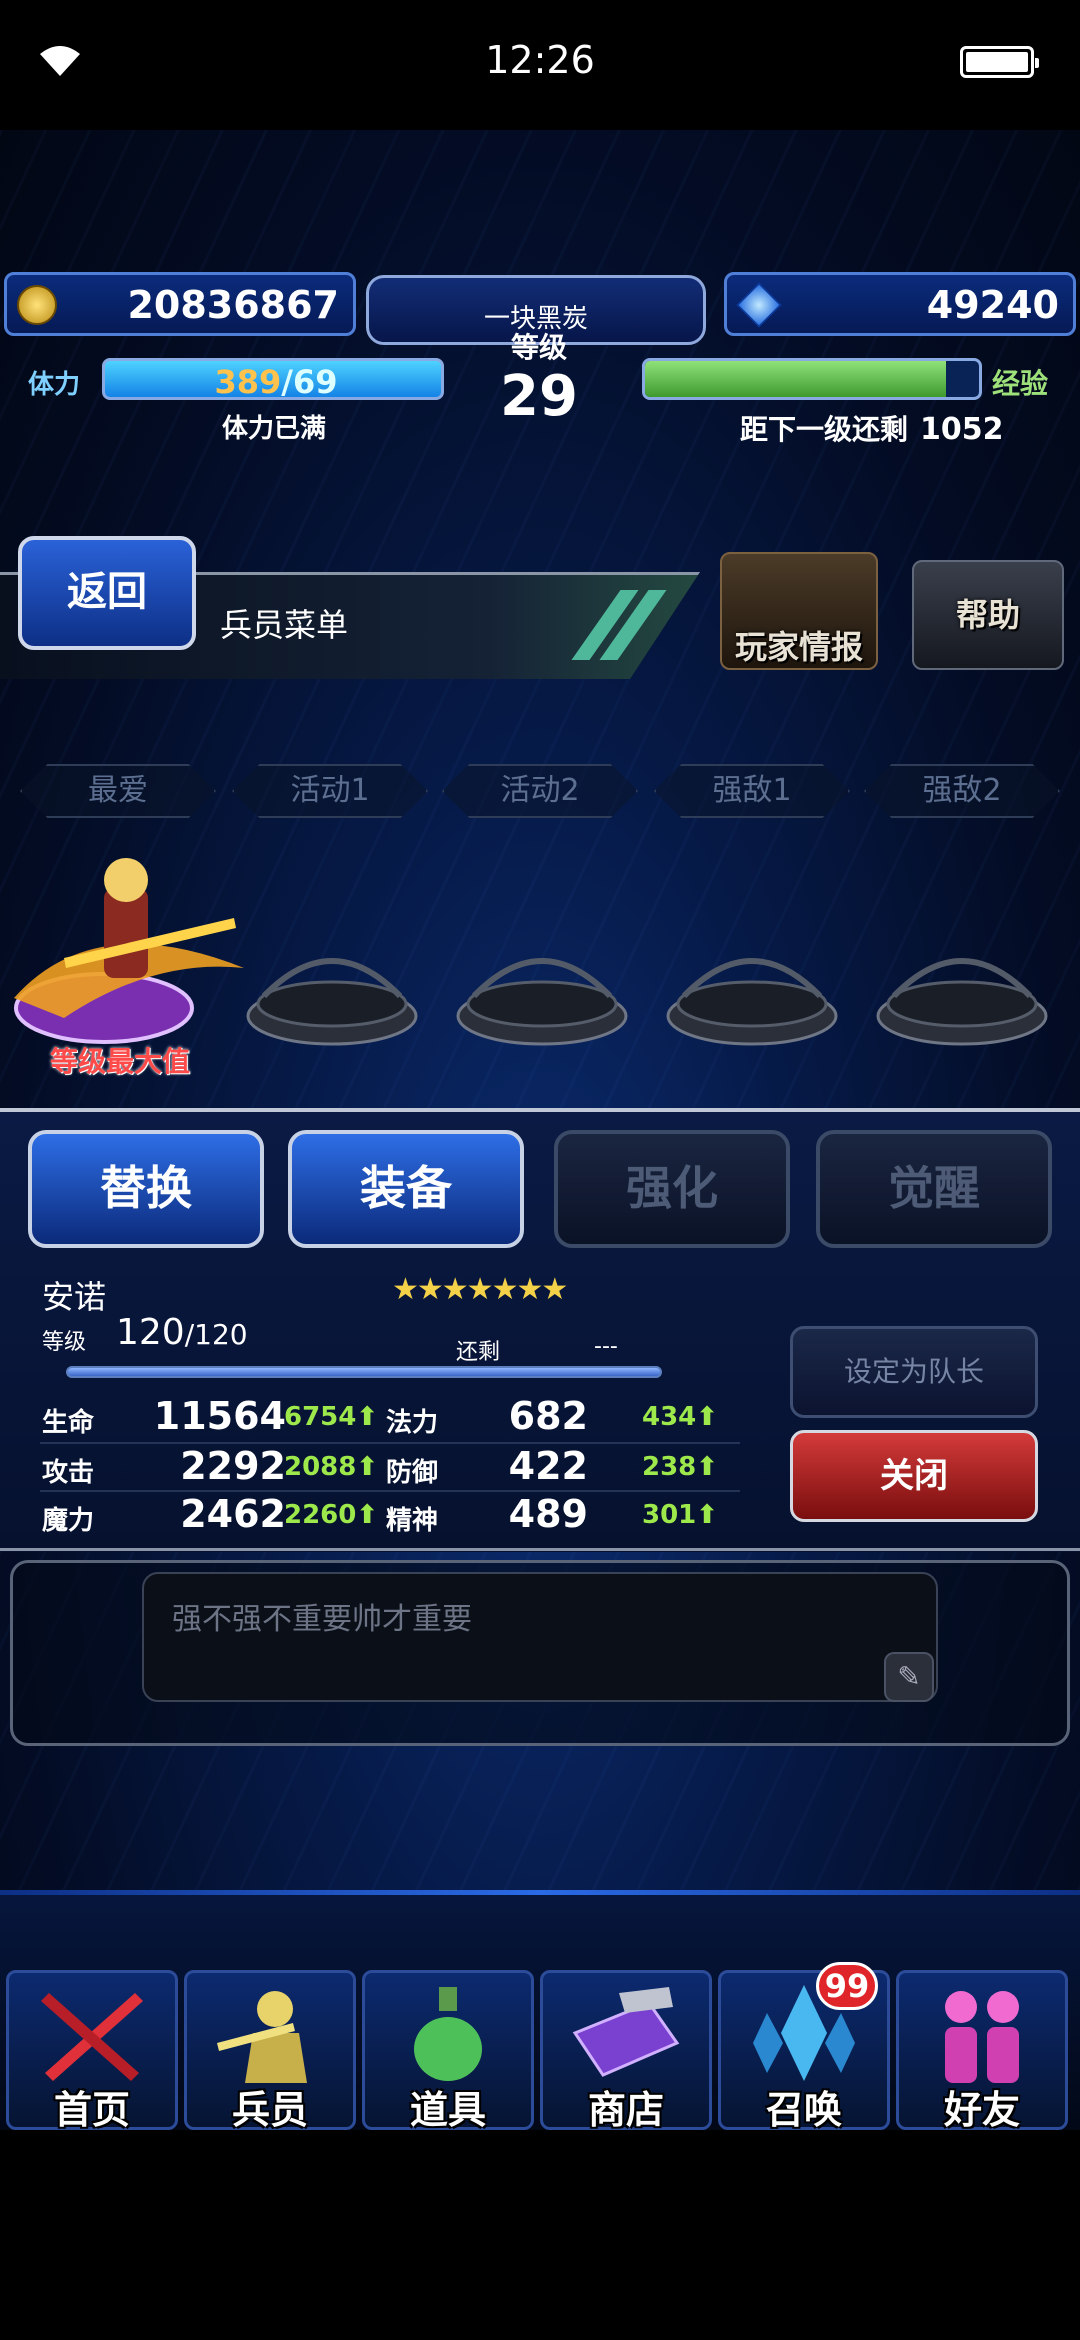 This screenshot has width=1080, height=2340. What do you see at coordinates (68, 1521) in the screenshot?
I see `stat-label: 魔力` at bounding box center [68, 1521].